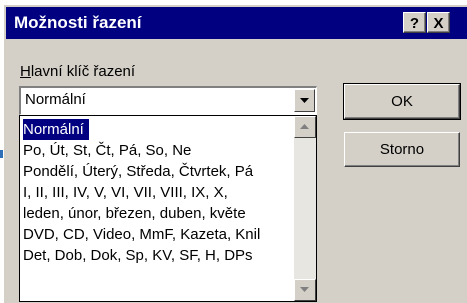 Image resolution: width=467 pixels, height=303 pixels. I want to click on combobox-dropdown-button, so click(304, 100).